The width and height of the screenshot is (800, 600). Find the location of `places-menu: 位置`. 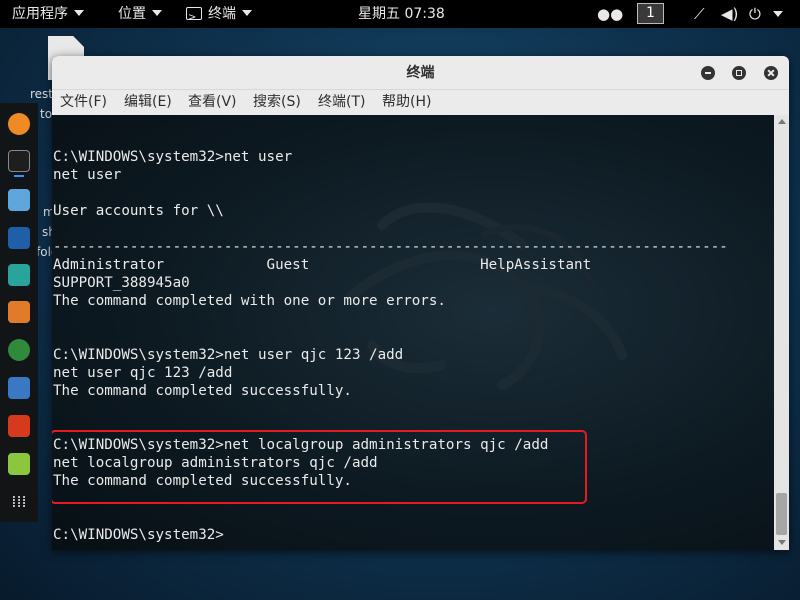

places-menu: 位置 is located at coordinates (140, 14).